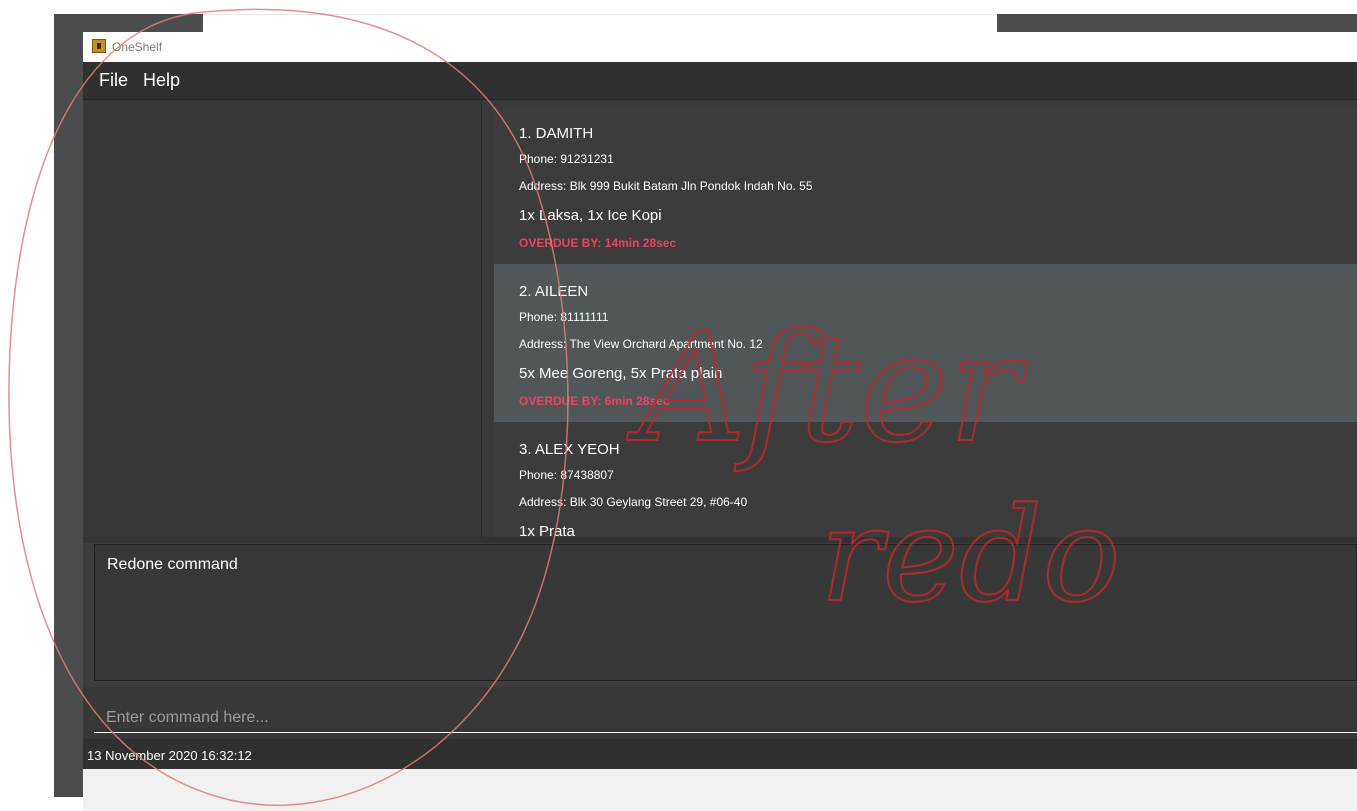  I want to click on order-phone: Phone: 81111111, so click(564, 317).